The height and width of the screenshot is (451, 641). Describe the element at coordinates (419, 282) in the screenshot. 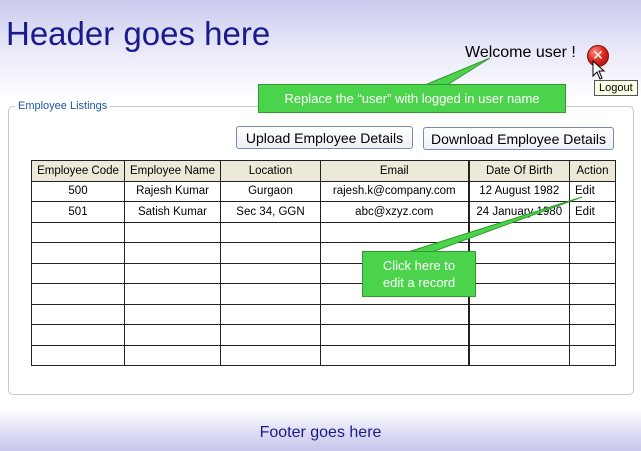

I see `edit-note-line-2: edit a record` at that location.